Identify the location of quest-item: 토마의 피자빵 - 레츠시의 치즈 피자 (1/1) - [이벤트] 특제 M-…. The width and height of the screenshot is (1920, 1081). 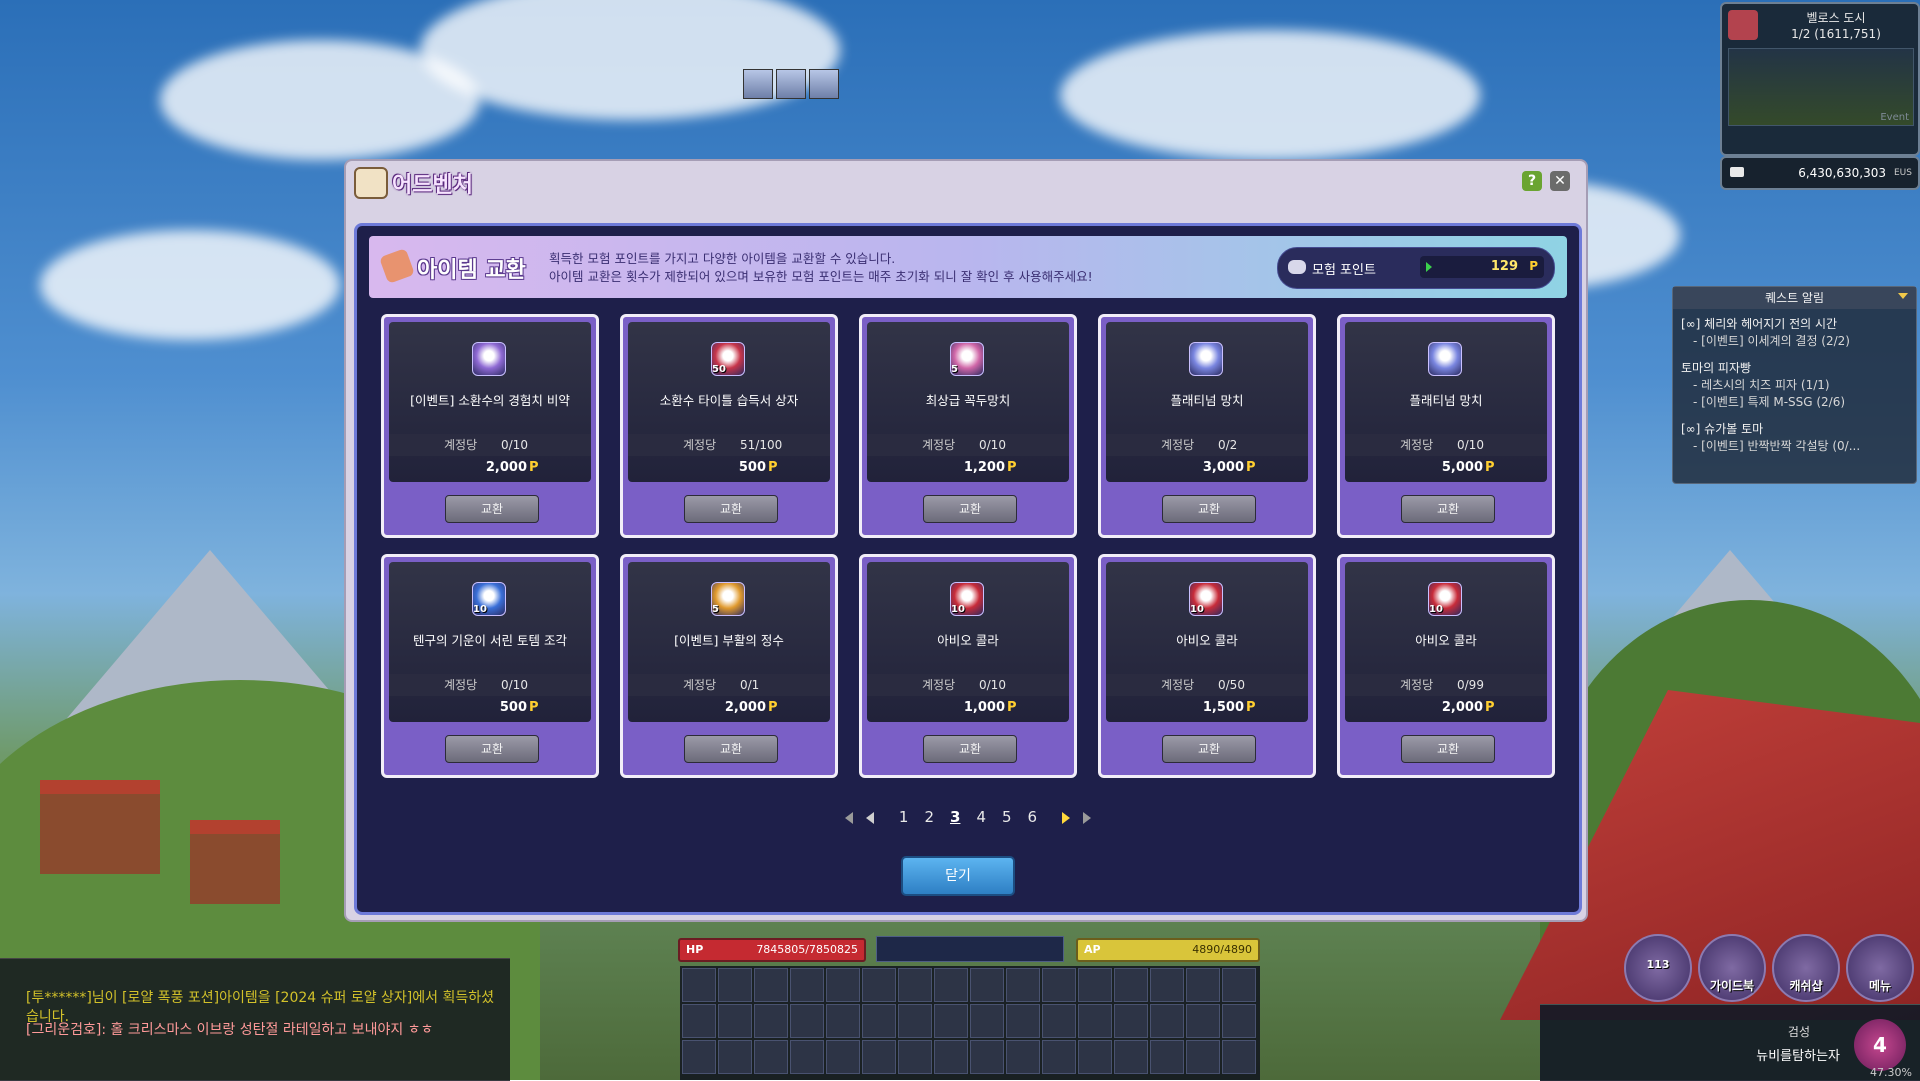
(1794, 384).